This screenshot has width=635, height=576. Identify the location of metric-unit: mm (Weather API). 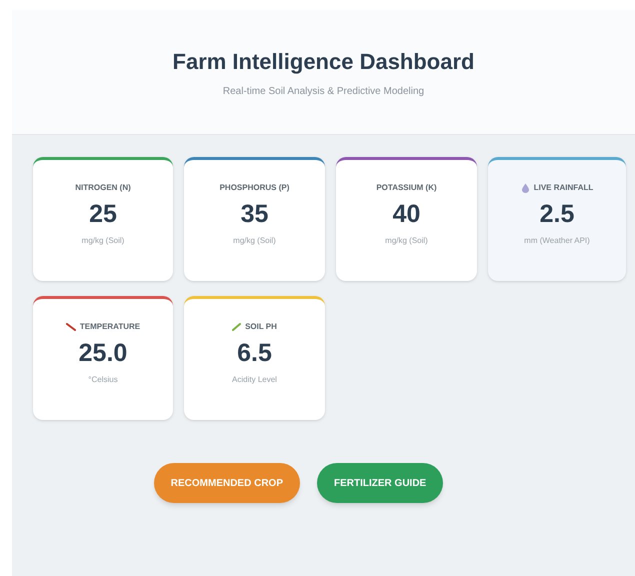
(557, 241).